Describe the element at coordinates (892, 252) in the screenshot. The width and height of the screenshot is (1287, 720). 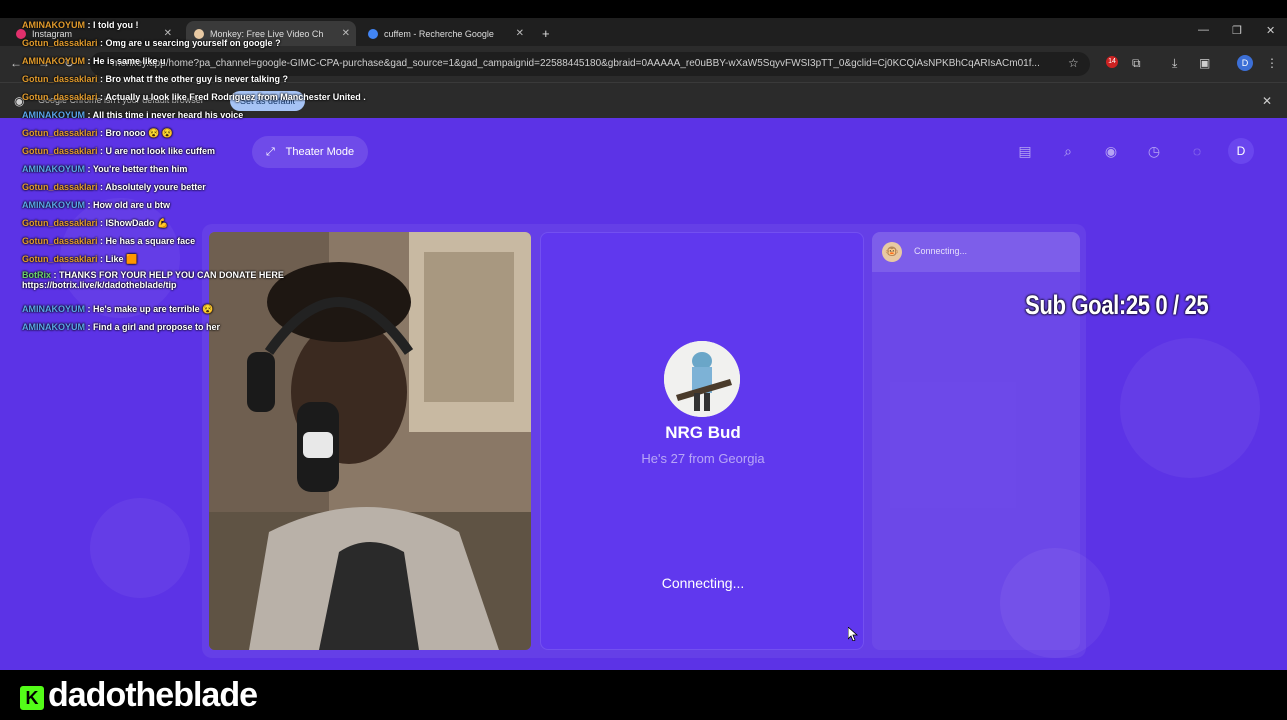
I see `monkey-icon: 🐵` at that location.